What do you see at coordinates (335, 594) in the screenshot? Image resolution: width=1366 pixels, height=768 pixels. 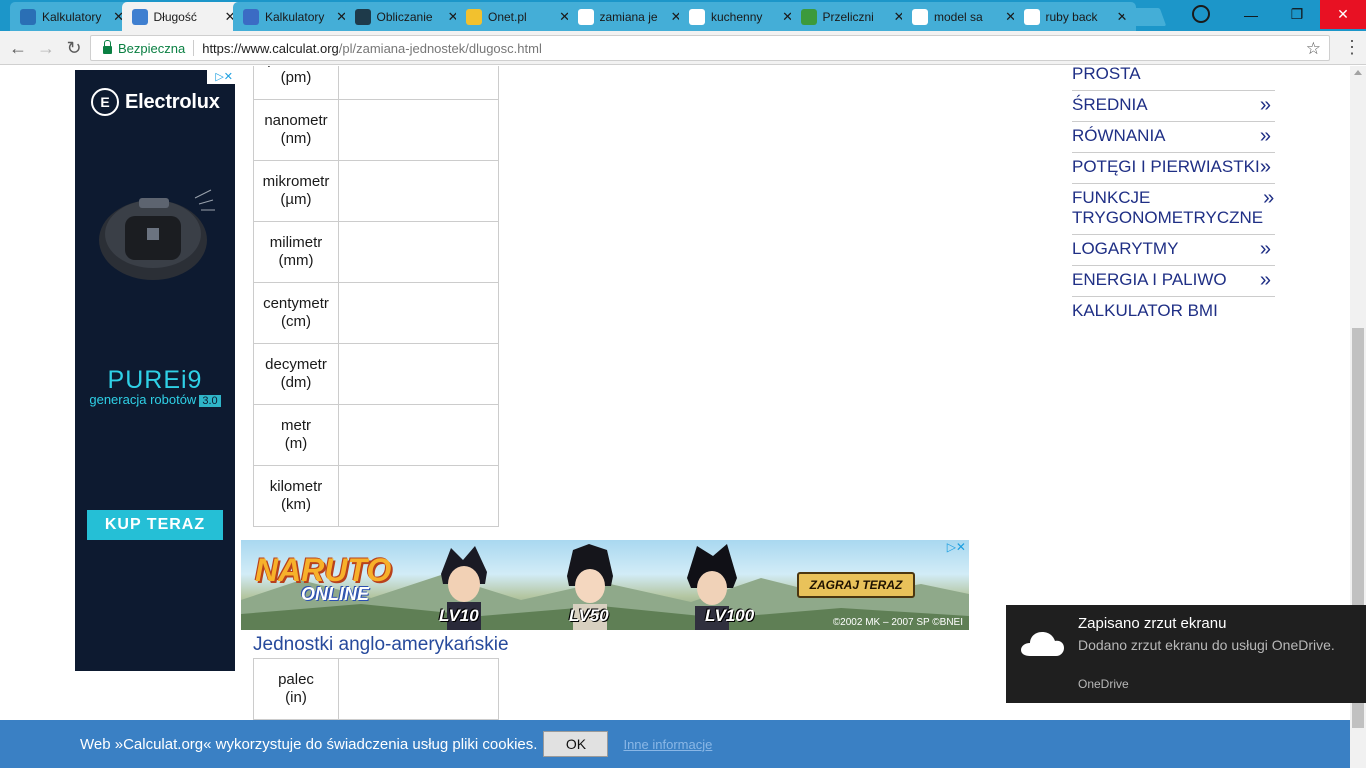 I see `ad-game-subtitle: ONLINE` at bounding box center [335, 594].